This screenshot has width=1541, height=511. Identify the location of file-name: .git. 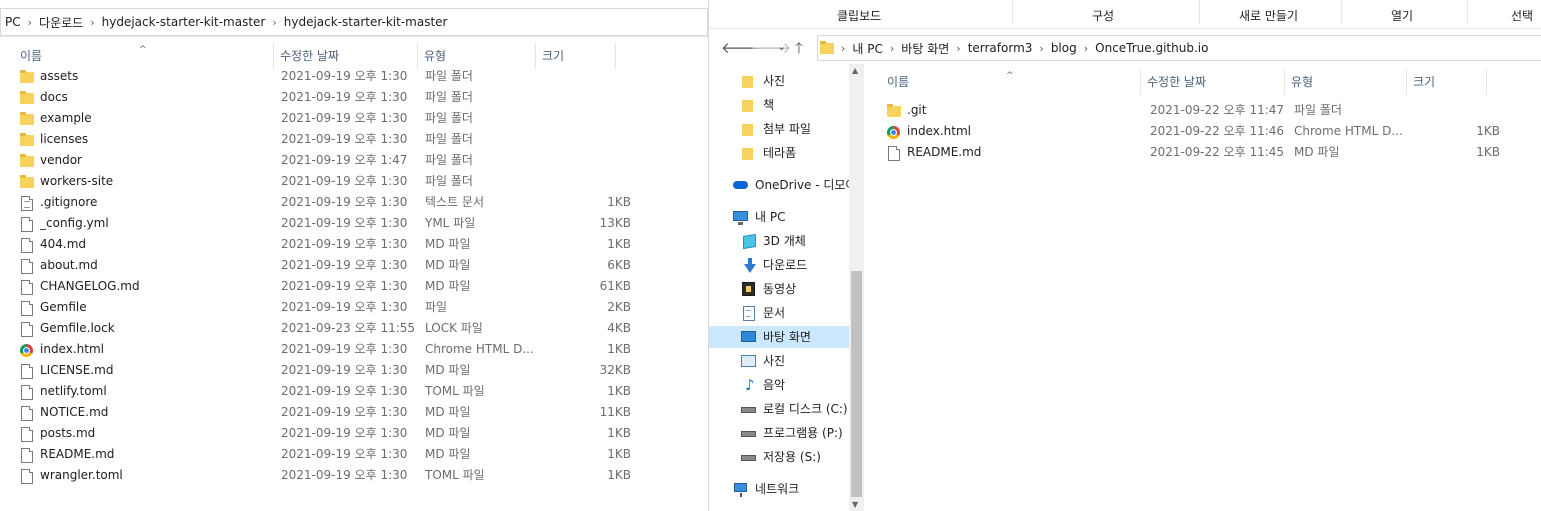
(916, 110).